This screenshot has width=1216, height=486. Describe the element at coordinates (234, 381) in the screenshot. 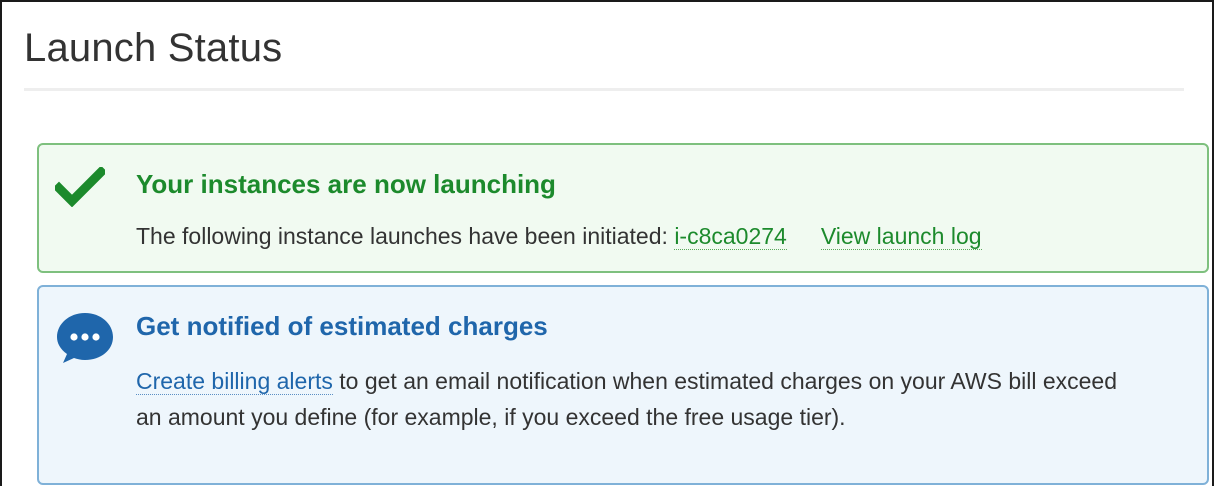

I see `create-billing-alerts-link: Create billing alerts` at that location.